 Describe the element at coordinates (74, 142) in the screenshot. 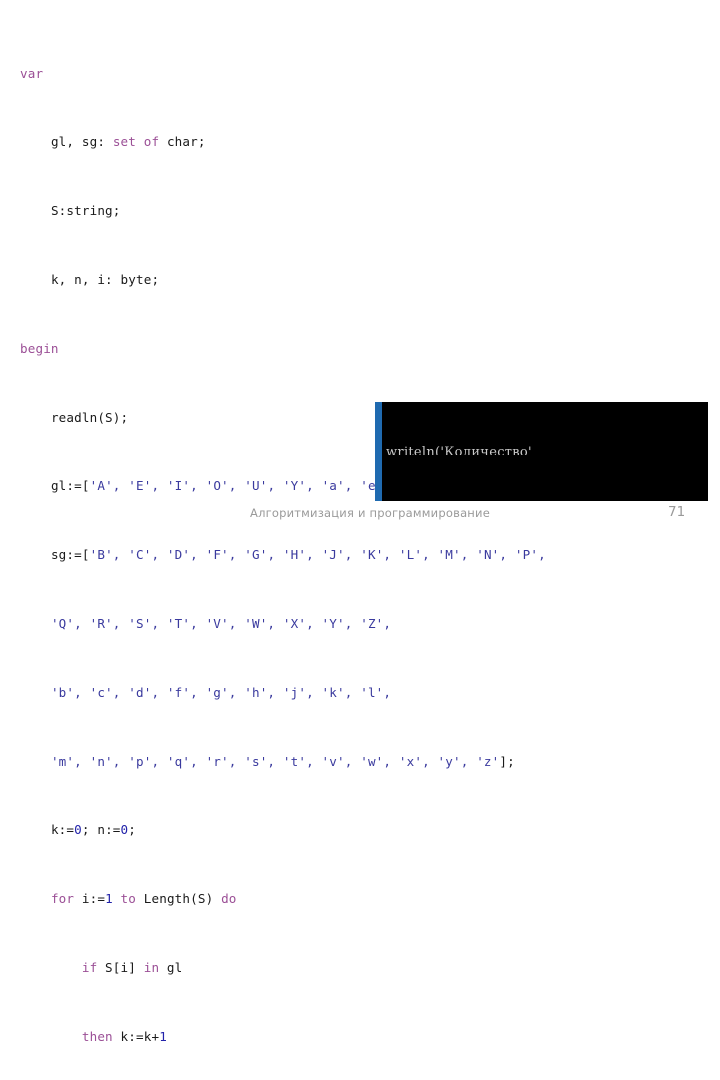

I see `var-names-gl-sg: gl, sg` at that location.